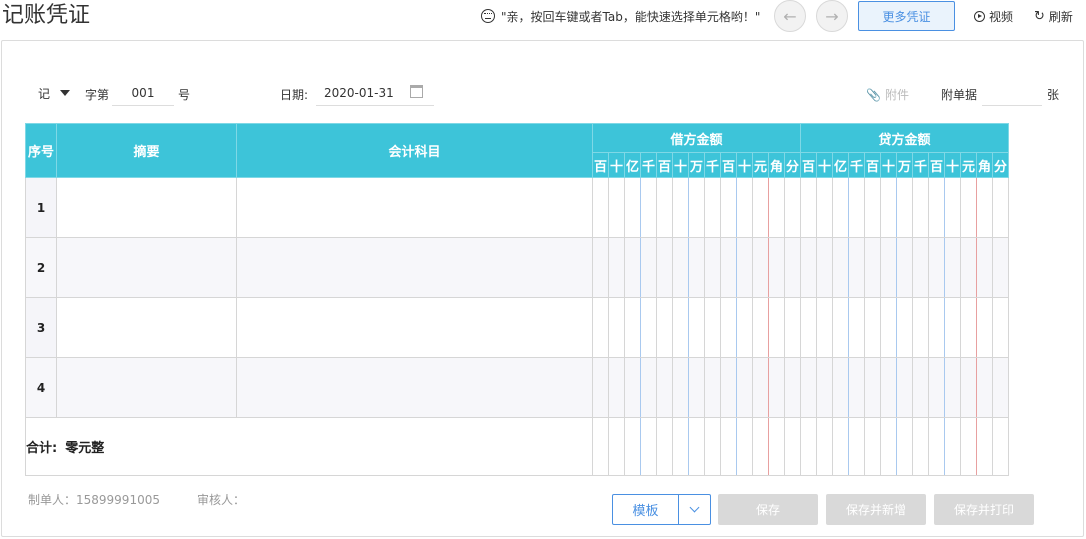  What do you see at coordinates (694, 509) in the screenshot?
I see `template-dropdown` at bounding box center [694, 509].